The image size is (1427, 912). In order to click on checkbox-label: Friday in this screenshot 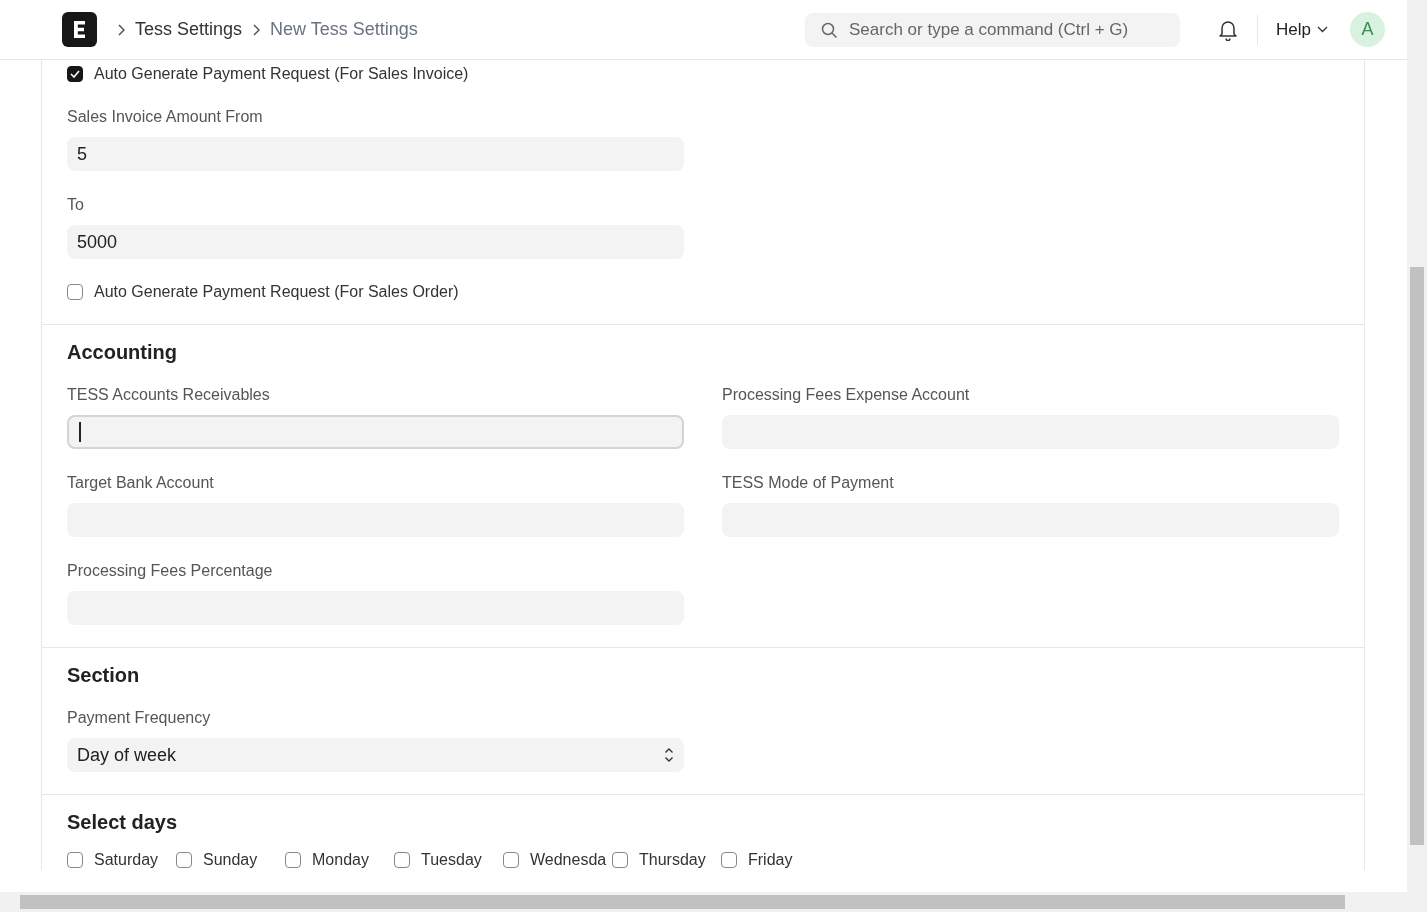, I will do `click(770, 860)`.